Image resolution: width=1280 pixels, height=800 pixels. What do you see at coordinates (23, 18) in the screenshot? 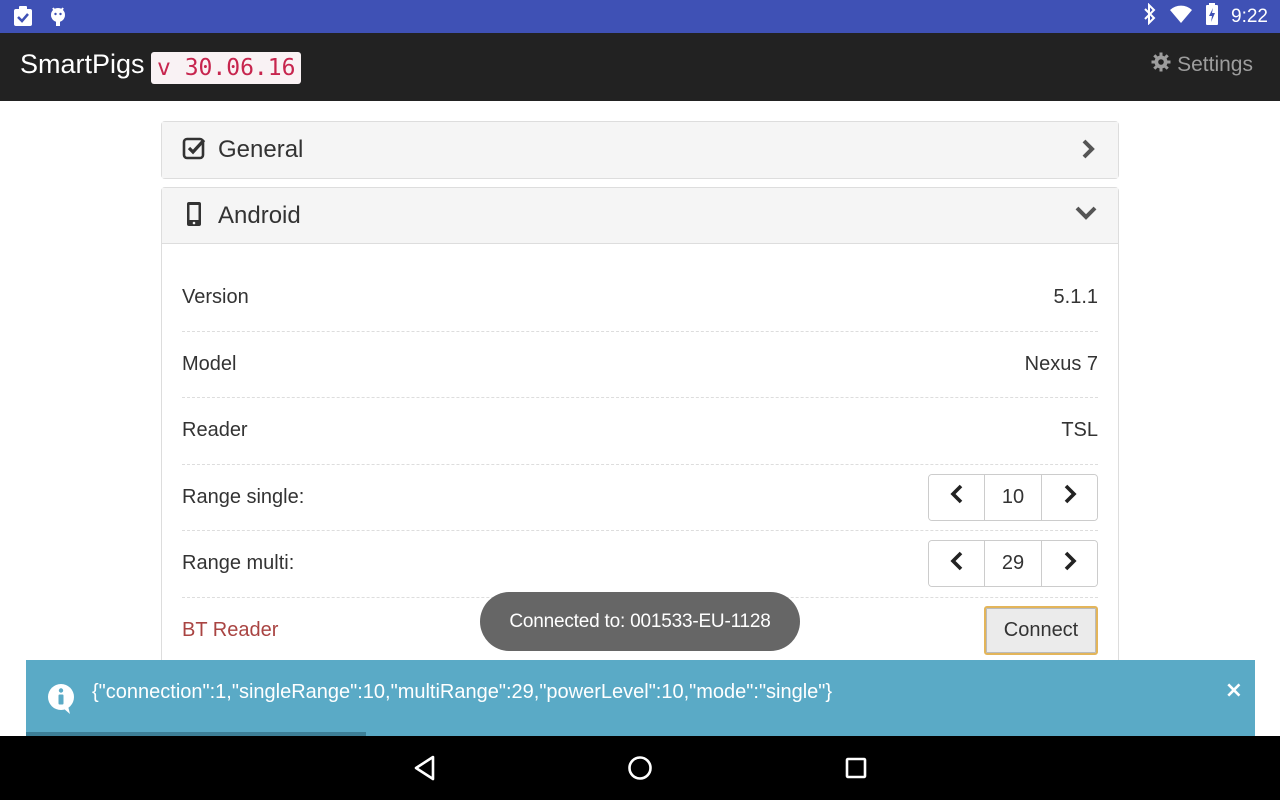
I see `clipboard-check-icon` at bounding box center [23, 18].